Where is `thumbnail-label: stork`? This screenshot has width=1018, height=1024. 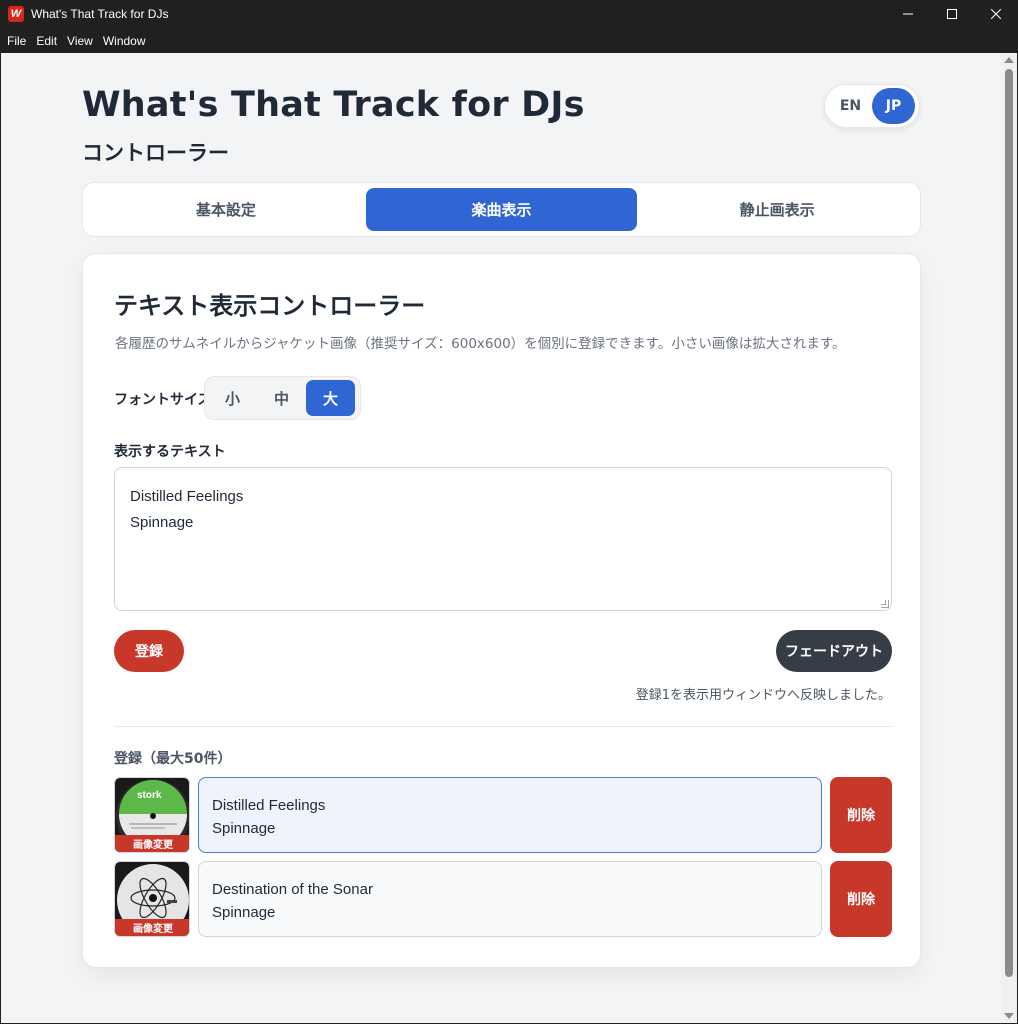
thumbnail-label: stork is located at coordinates (149, 795).